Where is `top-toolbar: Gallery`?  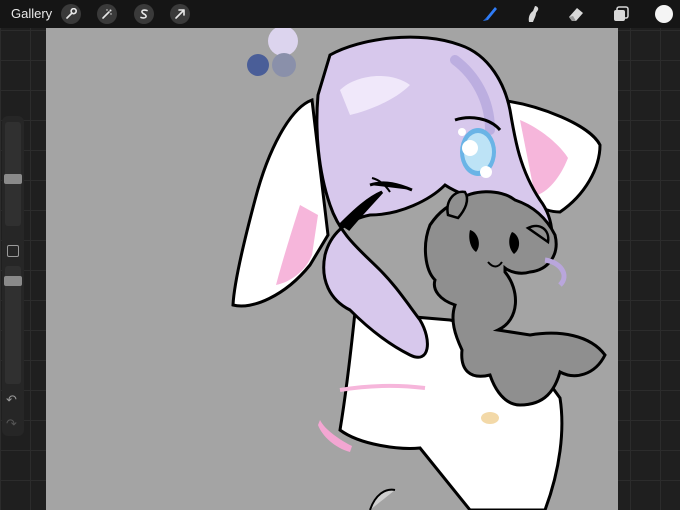 top-toolbar: Gallery is located at coordinates (340, 14).